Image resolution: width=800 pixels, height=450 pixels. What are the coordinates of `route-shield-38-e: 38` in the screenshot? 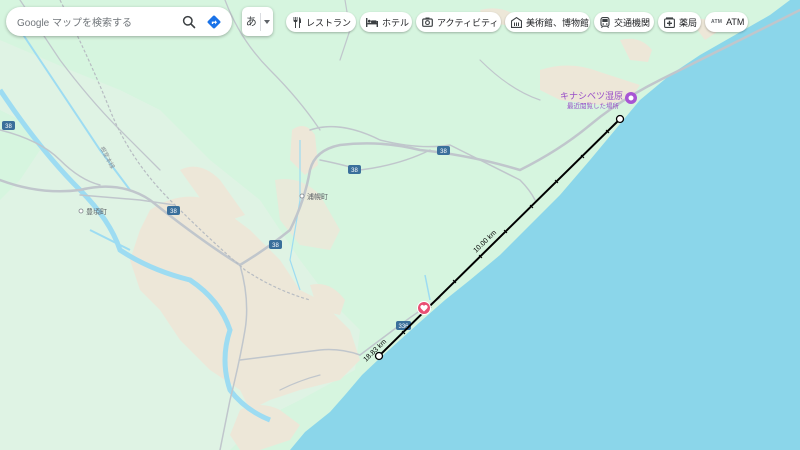 It's located at (443, 150).